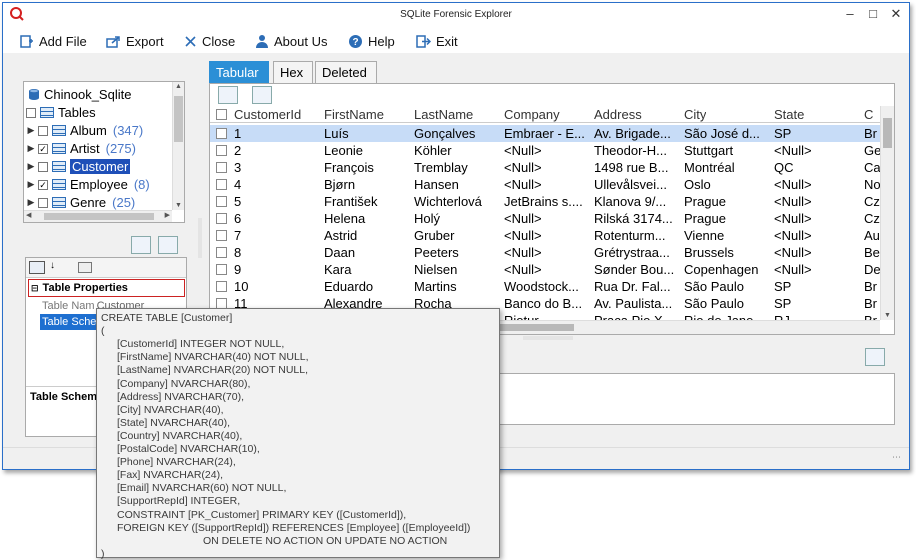  Describe the element at coordinates (167, 215) in the screenshot. I see `scroll-right-icon: ▶` at that location.